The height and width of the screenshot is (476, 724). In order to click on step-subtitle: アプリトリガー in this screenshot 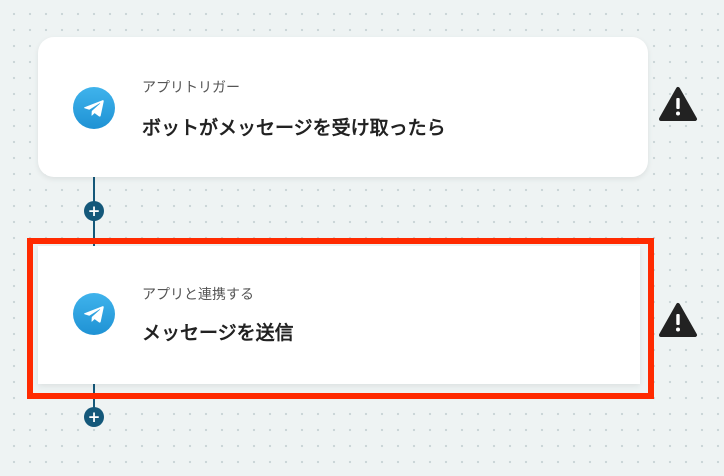, I will do `click(191, 88)`.